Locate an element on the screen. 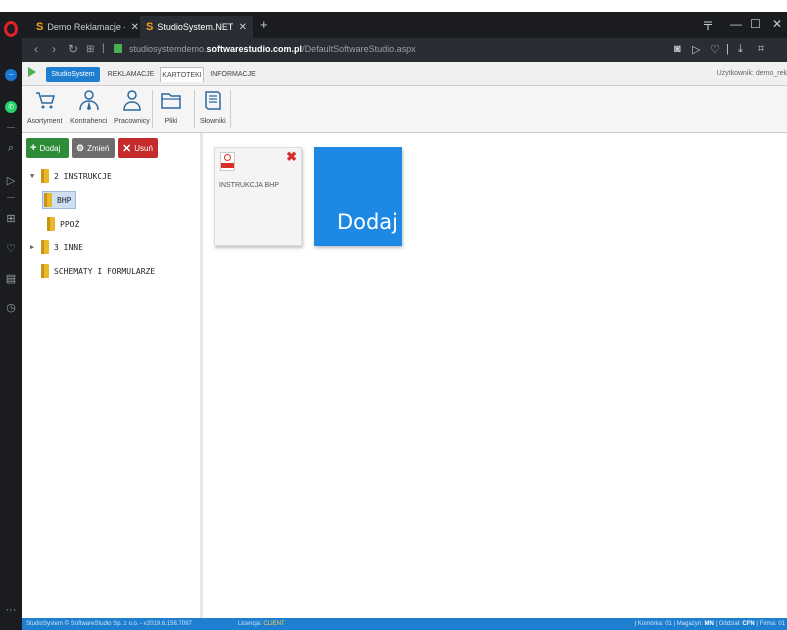 This screenshot has width=787, height=630. download-icon: ⤓ is located at coordinates (740, 49).